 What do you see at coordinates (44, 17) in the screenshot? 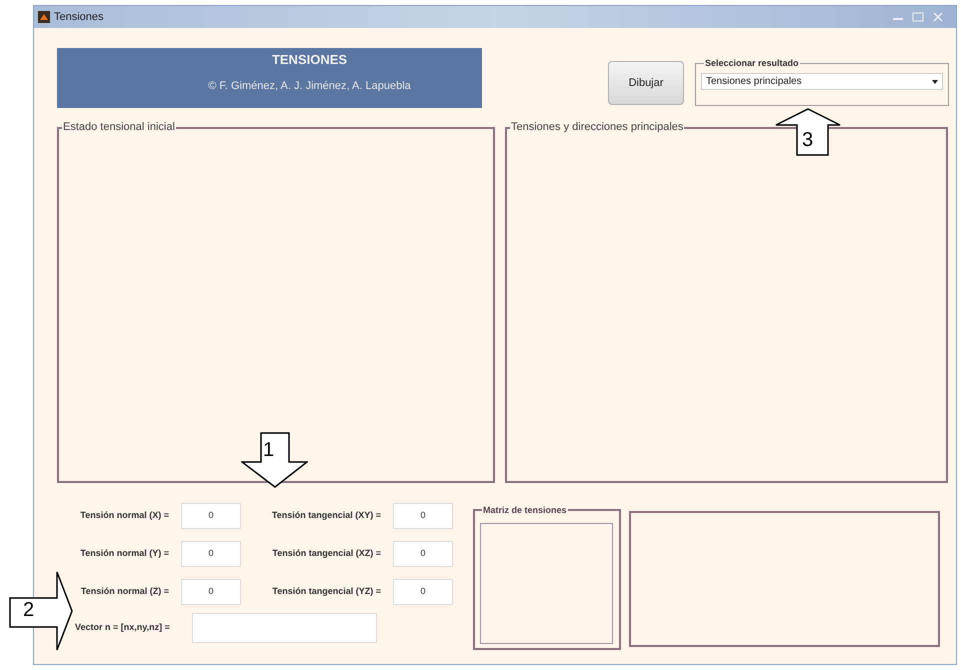
I see `app-icon` at bounding box center [44, 17].